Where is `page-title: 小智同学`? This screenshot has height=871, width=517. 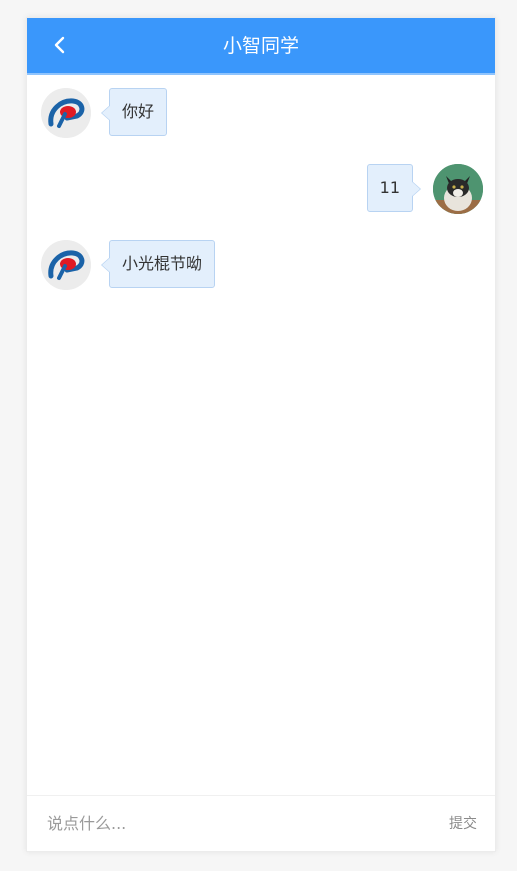 page-title: 小智同学 is located at coordinates (260, 46).